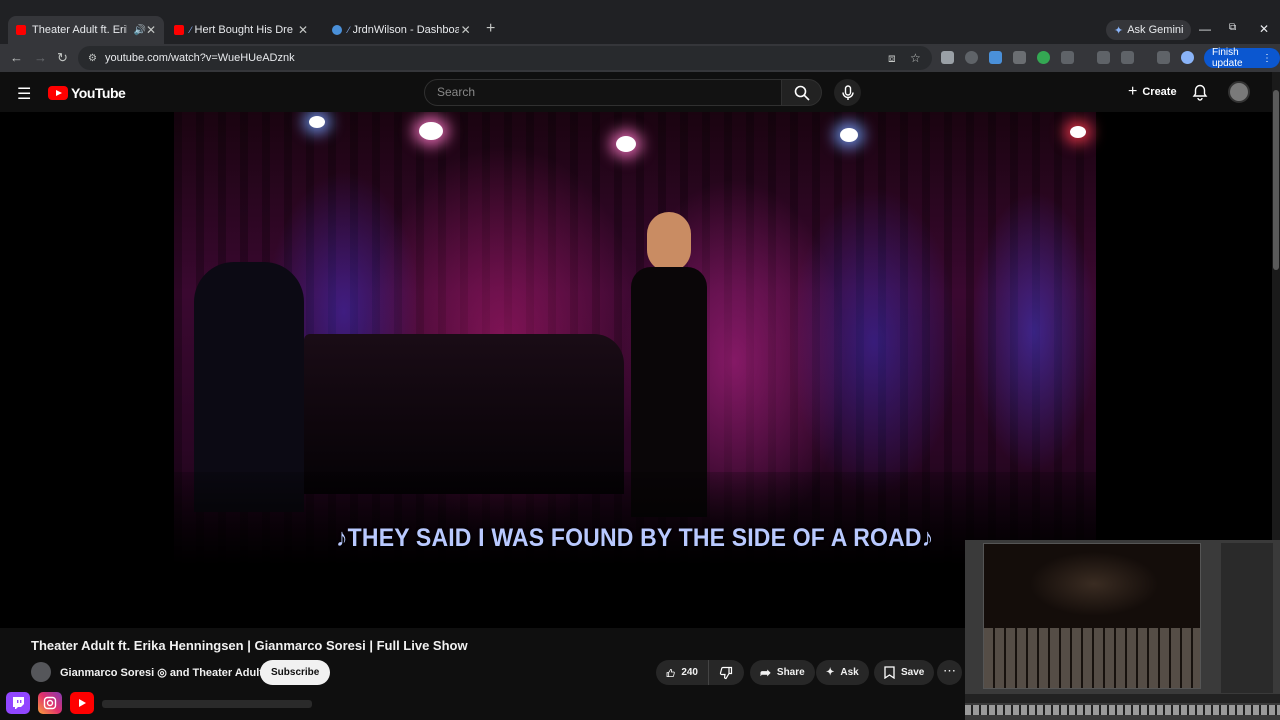  I want to click on search-button, so click(802, 92).